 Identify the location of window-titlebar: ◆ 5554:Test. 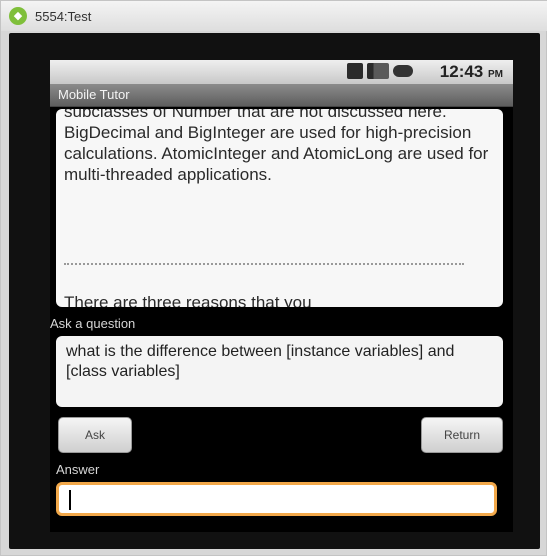
(274, 16).